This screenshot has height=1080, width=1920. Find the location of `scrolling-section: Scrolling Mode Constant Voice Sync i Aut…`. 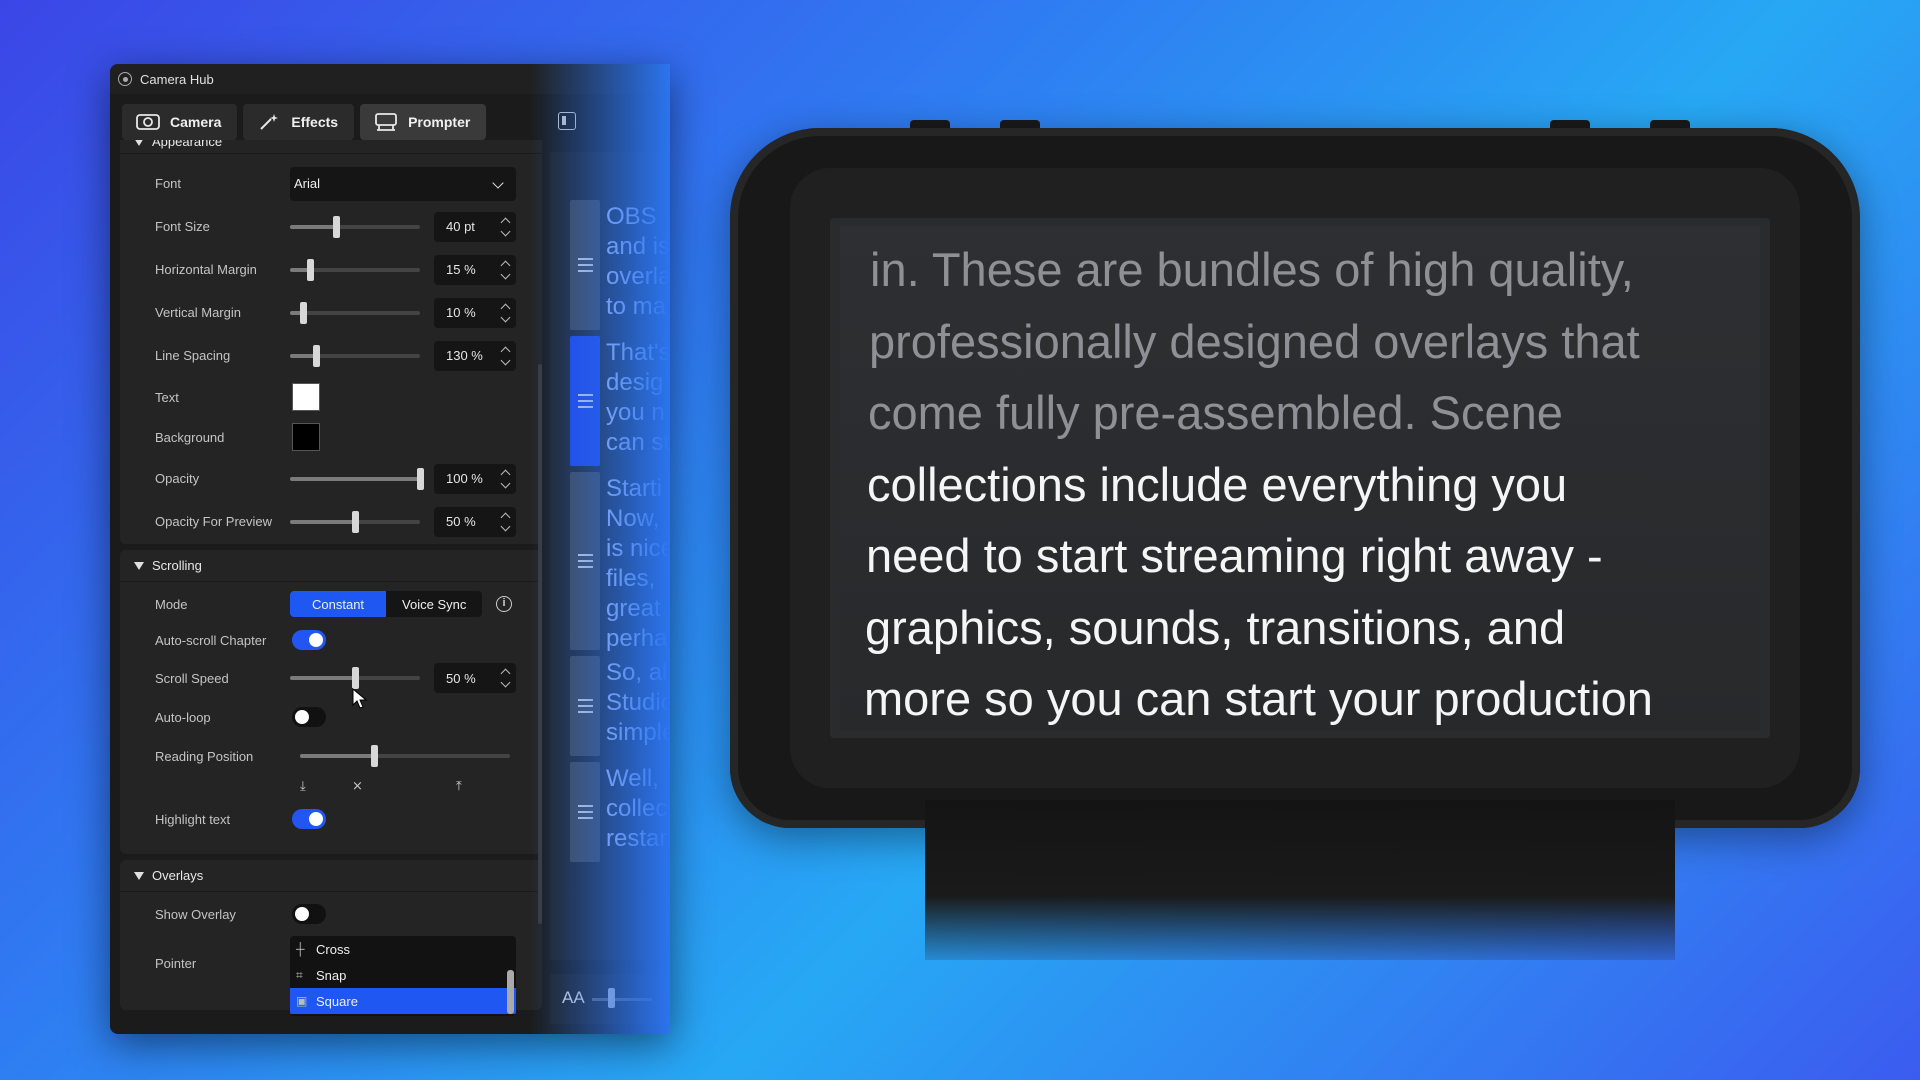

scrolling-section: Scrolling Mode Constant Voice Sync i Aut… is located at coordinates (331, 702).